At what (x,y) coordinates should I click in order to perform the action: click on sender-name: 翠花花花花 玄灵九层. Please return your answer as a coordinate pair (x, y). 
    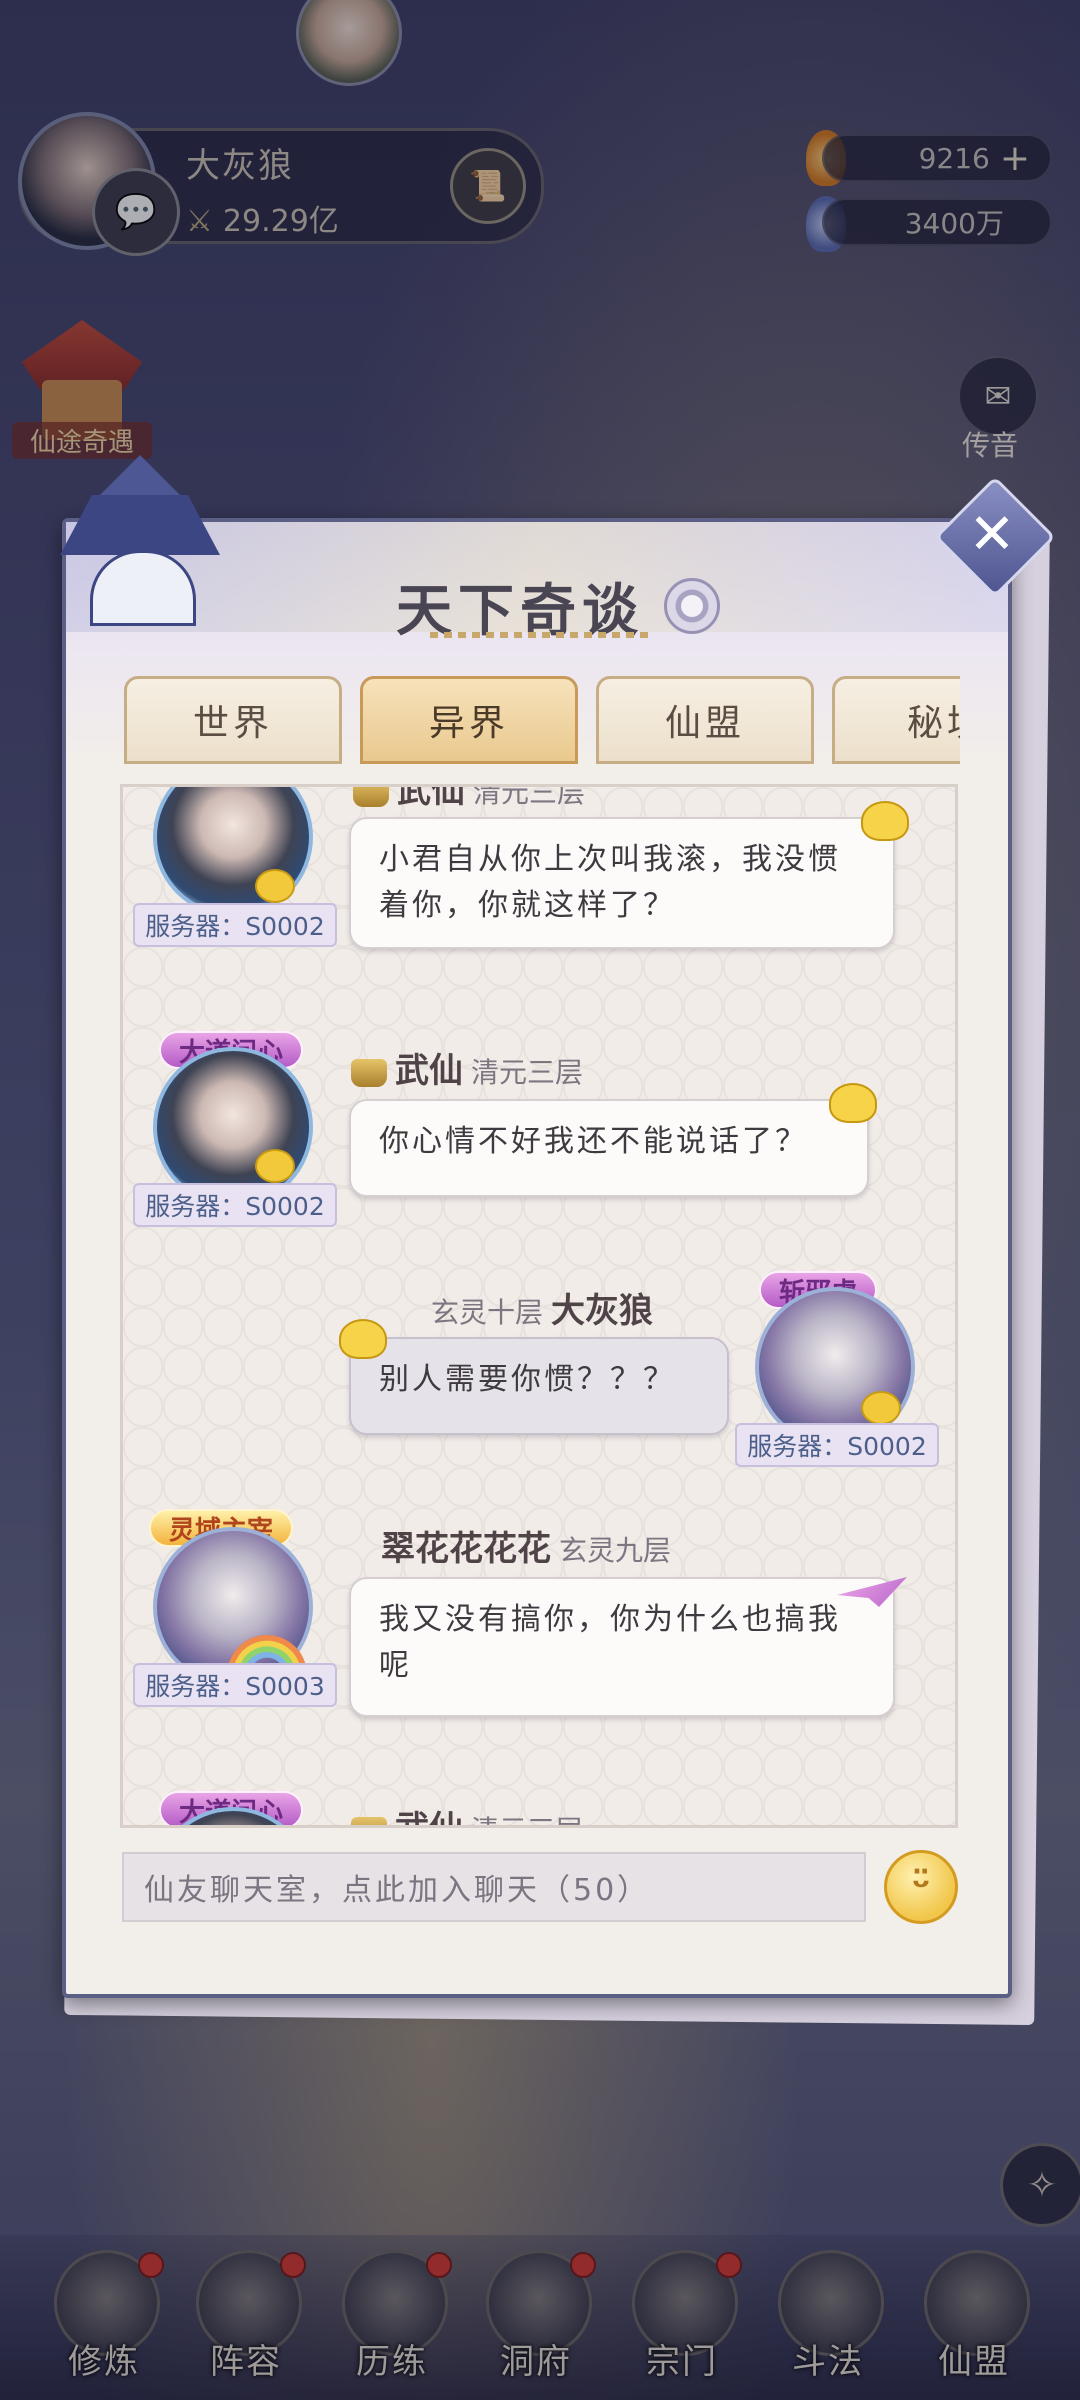
    Looking at the image, I should click on (526, 1549).